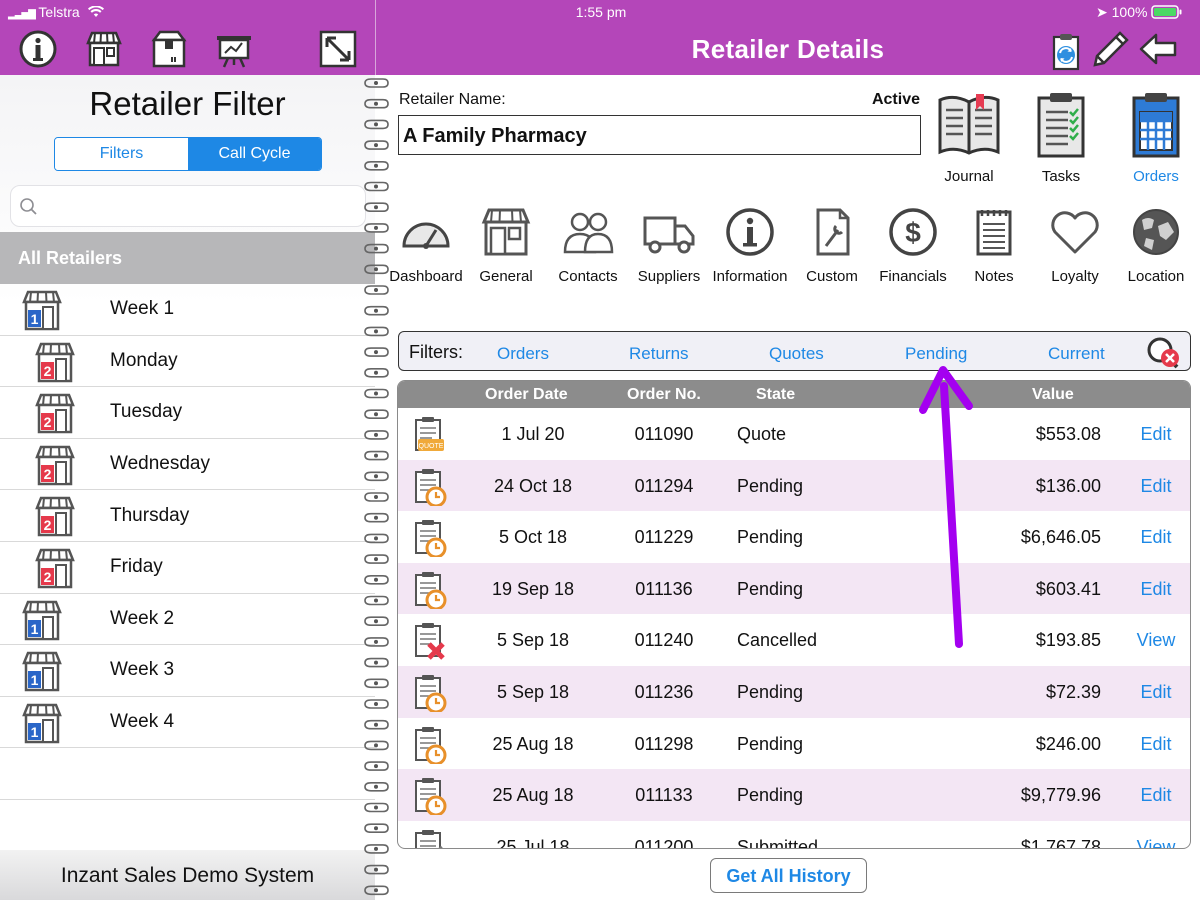 This screenshot has height=900, width=1200. Describe the element at coordinates (533, 640) in the screenshot. I see `order-date-cell: 5 Sep 18` at that location.